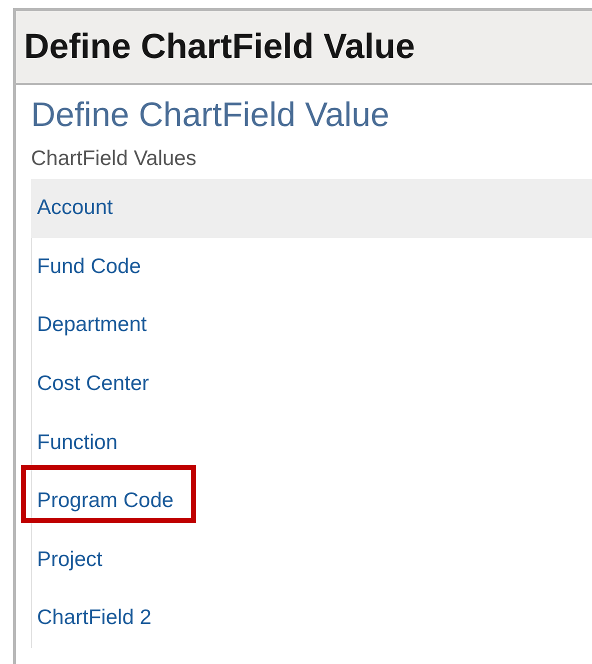  Describe the element at coordinates (311, 560) in the screenshot. I see `list-item: Project` at that location.